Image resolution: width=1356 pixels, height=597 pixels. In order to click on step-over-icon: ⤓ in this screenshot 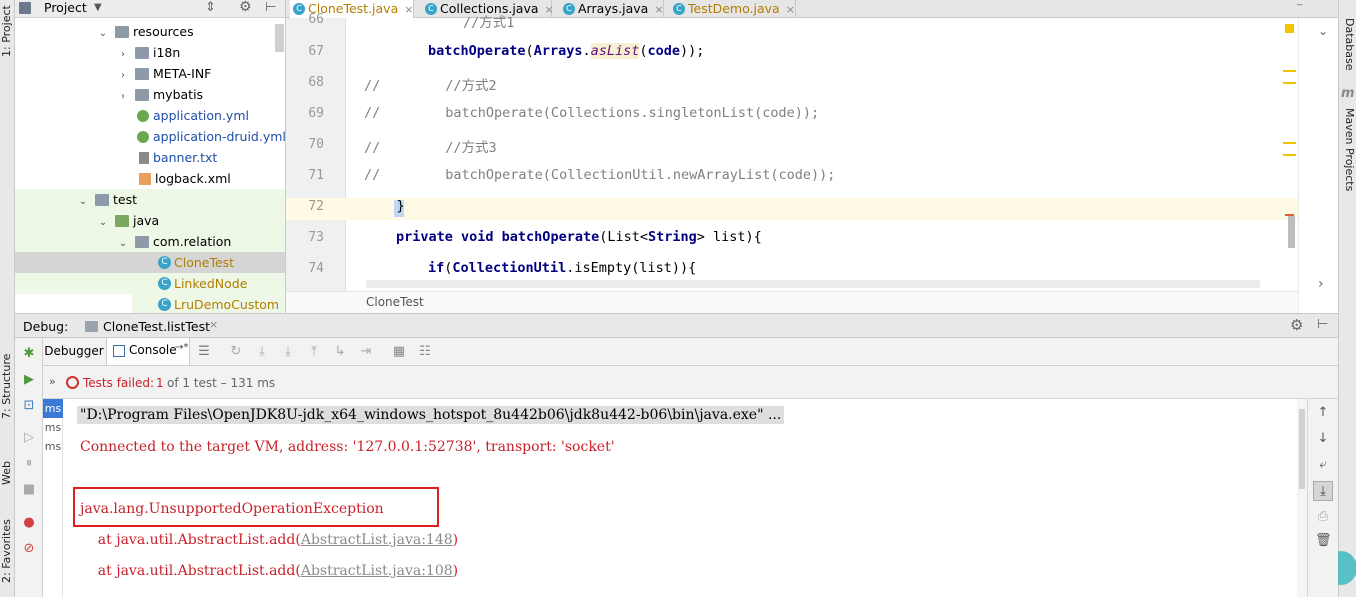, I will do `click(262, 352)`.